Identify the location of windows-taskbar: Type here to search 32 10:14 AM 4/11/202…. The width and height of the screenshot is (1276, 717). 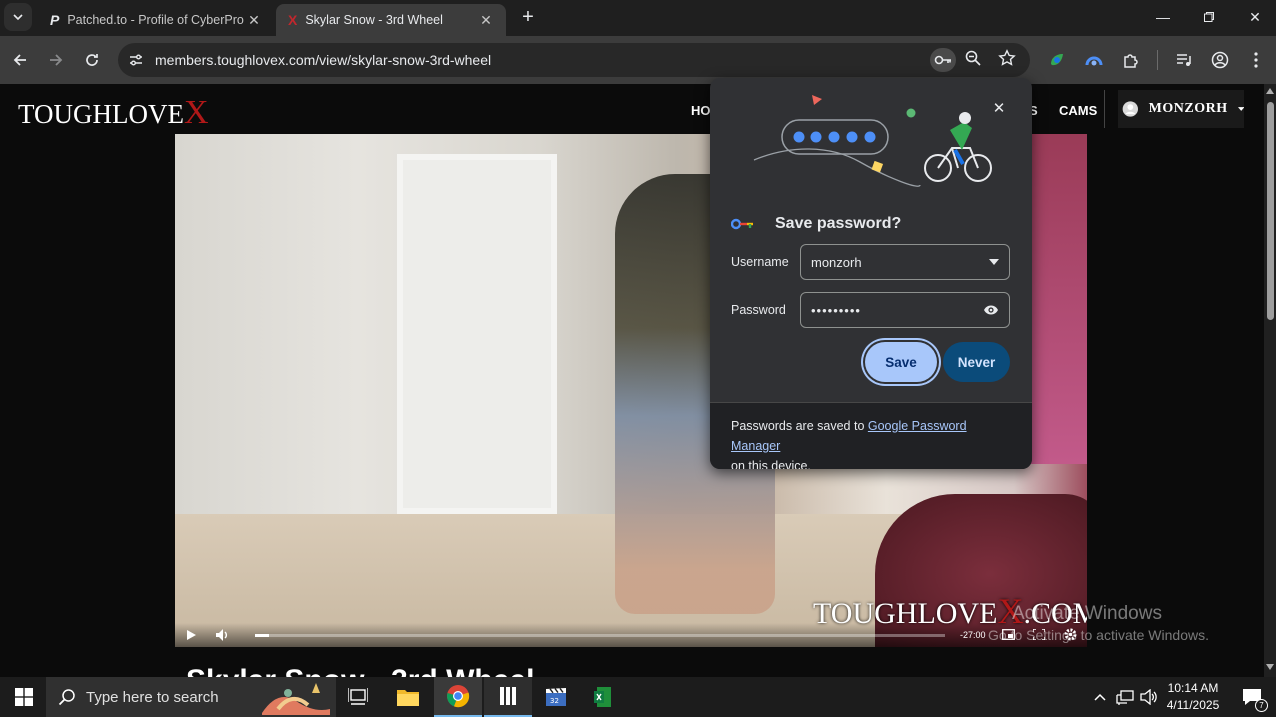
(638, 697).